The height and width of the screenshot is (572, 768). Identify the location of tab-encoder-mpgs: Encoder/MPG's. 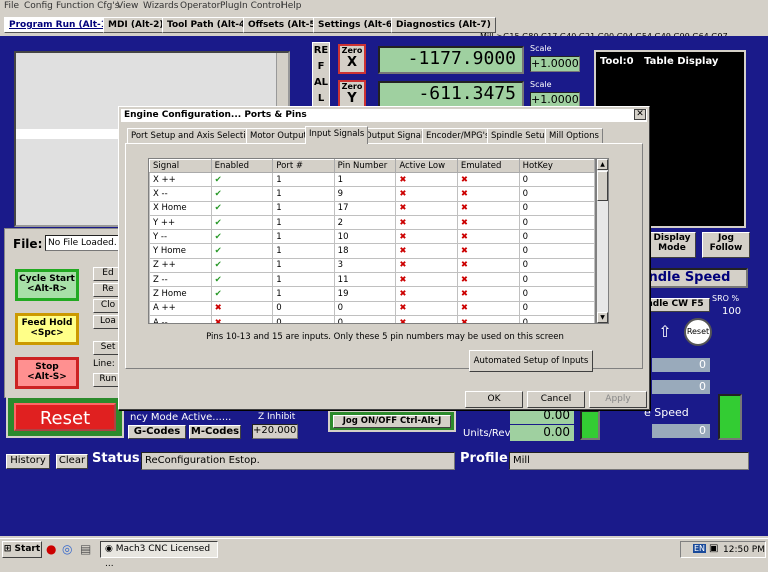
(458, 135).